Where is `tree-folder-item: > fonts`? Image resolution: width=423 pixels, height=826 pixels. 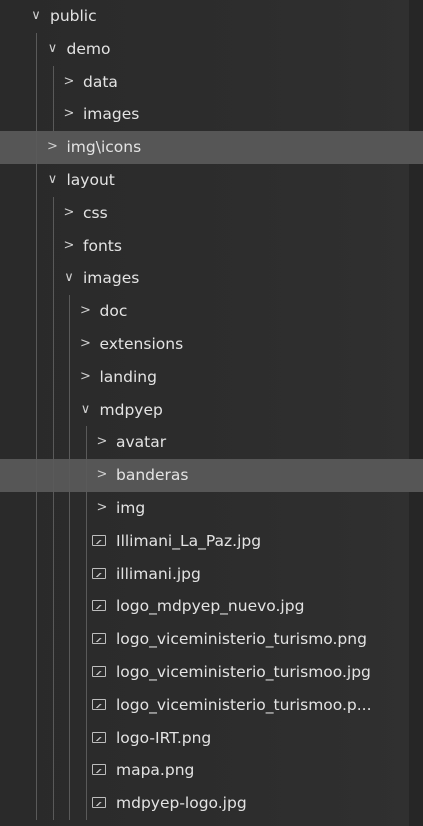 tree-folder-item: > fonts is located at coordinates (211, 246).